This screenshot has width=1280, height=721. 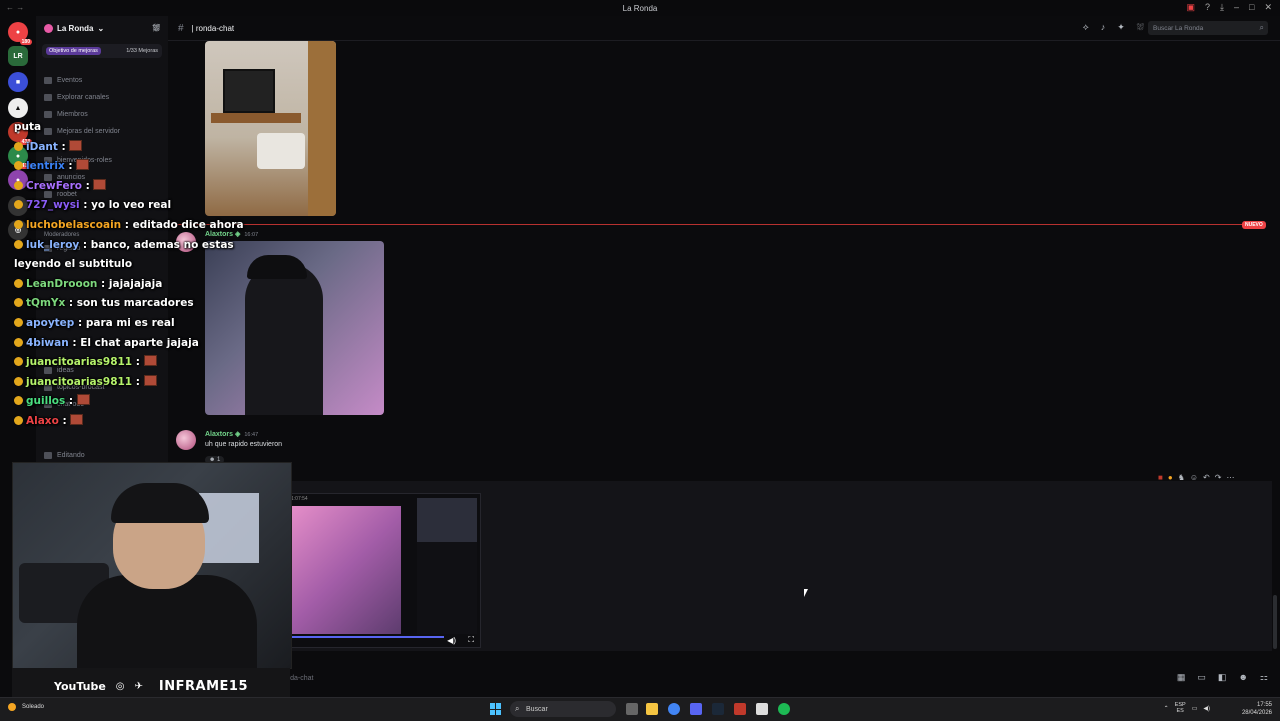 What do you see at coordinates (1264, 677) in the screenshot?
I see `apps-icon: ⚏` at bounding box center [1264, 677].